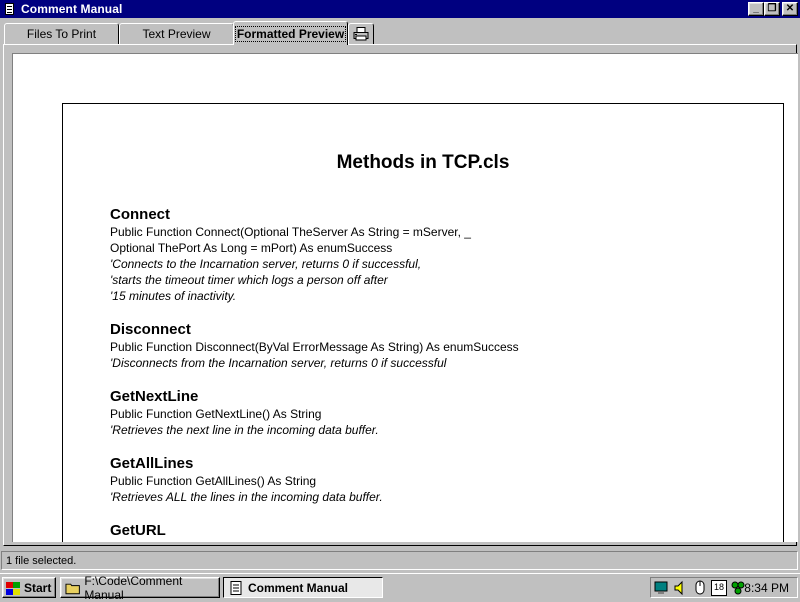 The image size is (800, 602). I want to click on title-bar: Comment Manual _ ❐ ✕, so click(400, 9).